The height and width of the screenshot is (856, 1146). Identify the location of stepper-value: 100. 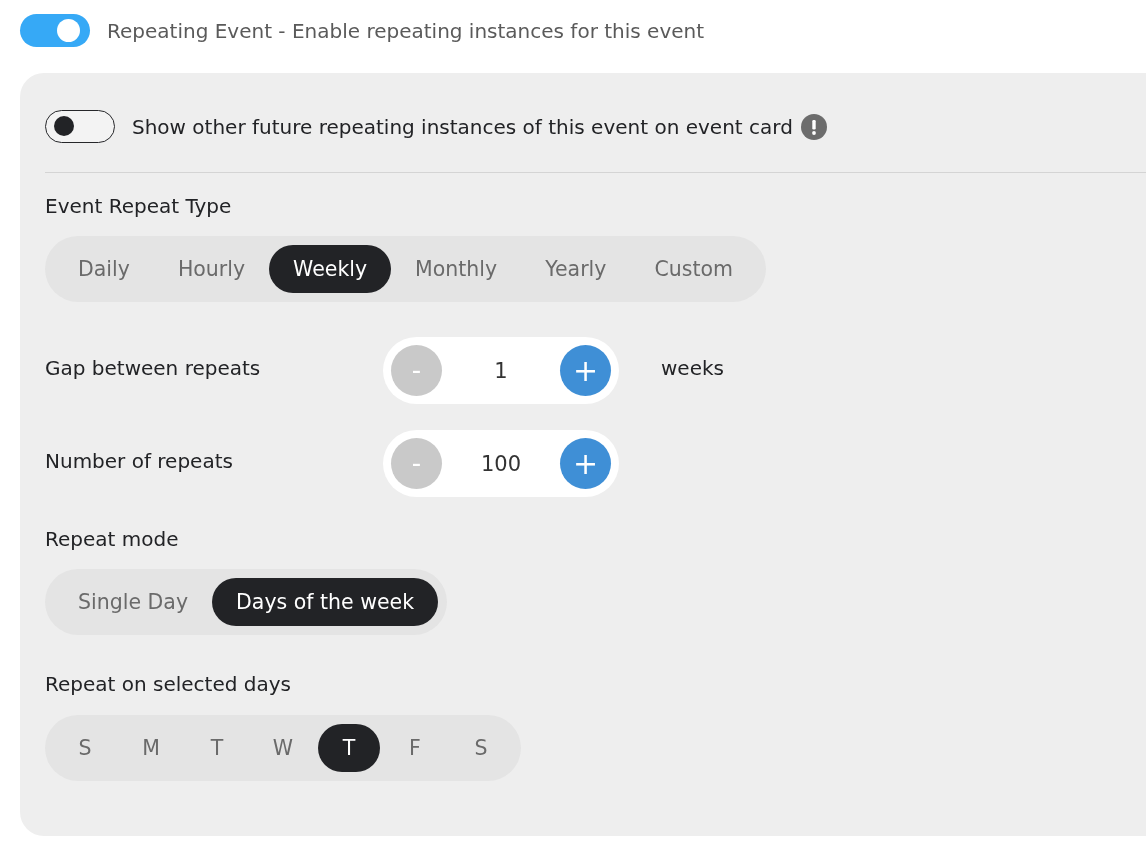
(501, 463).